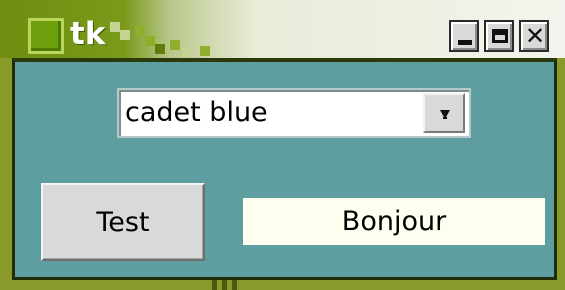  I want to click on close-icon: ✕, so click(535, 36).